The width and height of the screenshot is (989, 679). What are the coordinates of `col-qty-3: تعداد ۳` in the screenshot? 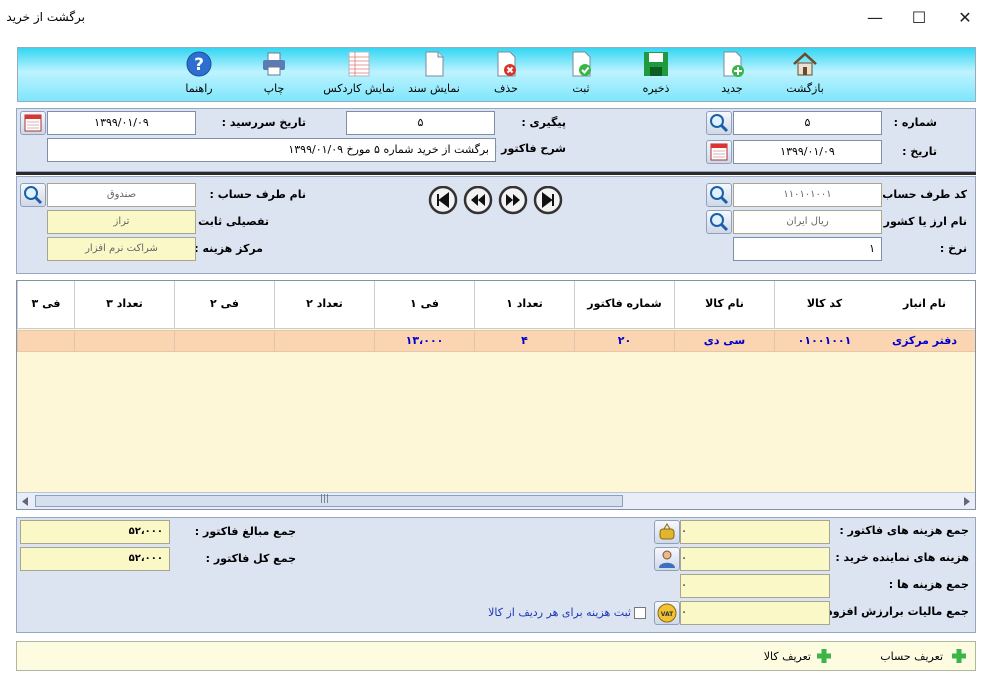 It's located at (124, 305).